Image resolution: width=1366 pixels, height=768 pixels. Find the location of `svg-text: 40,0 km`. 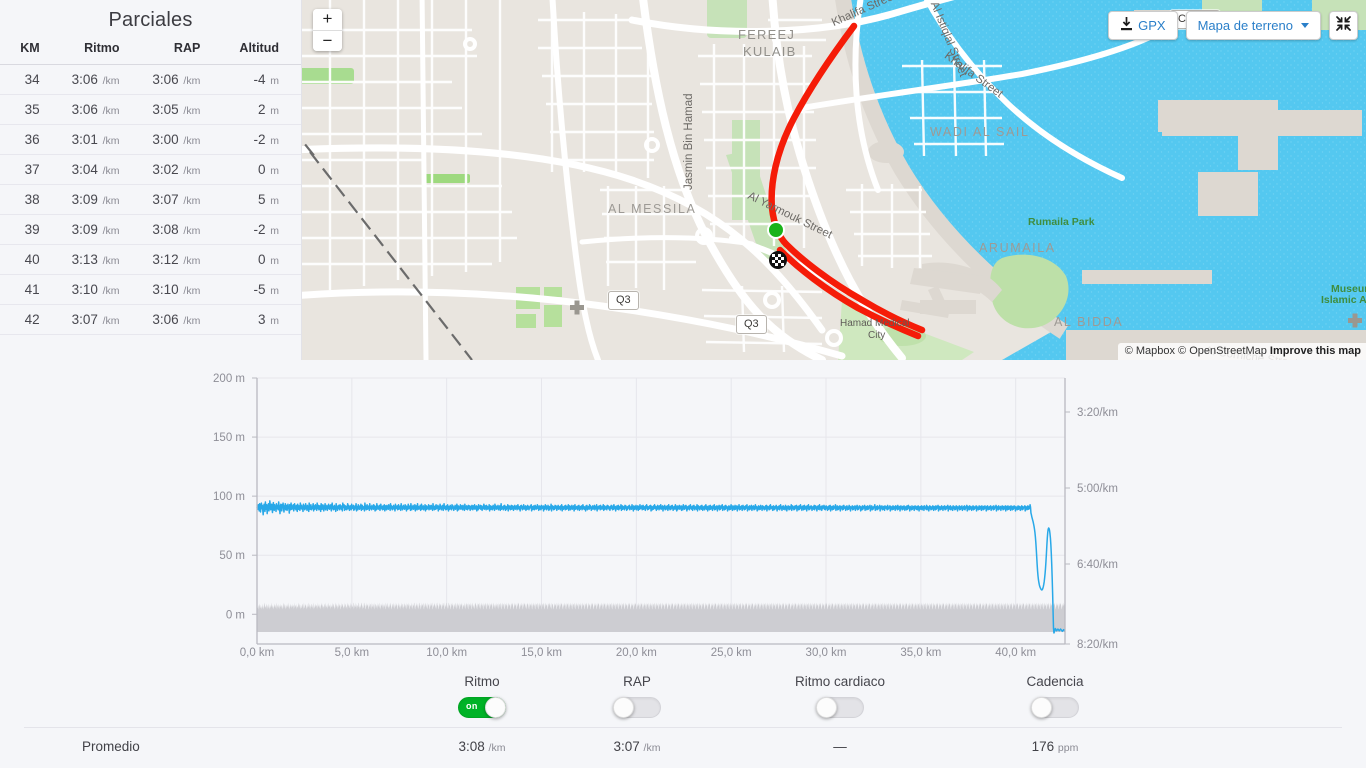

svg-text: 40,0 km is located at coordinates (1015, 653).